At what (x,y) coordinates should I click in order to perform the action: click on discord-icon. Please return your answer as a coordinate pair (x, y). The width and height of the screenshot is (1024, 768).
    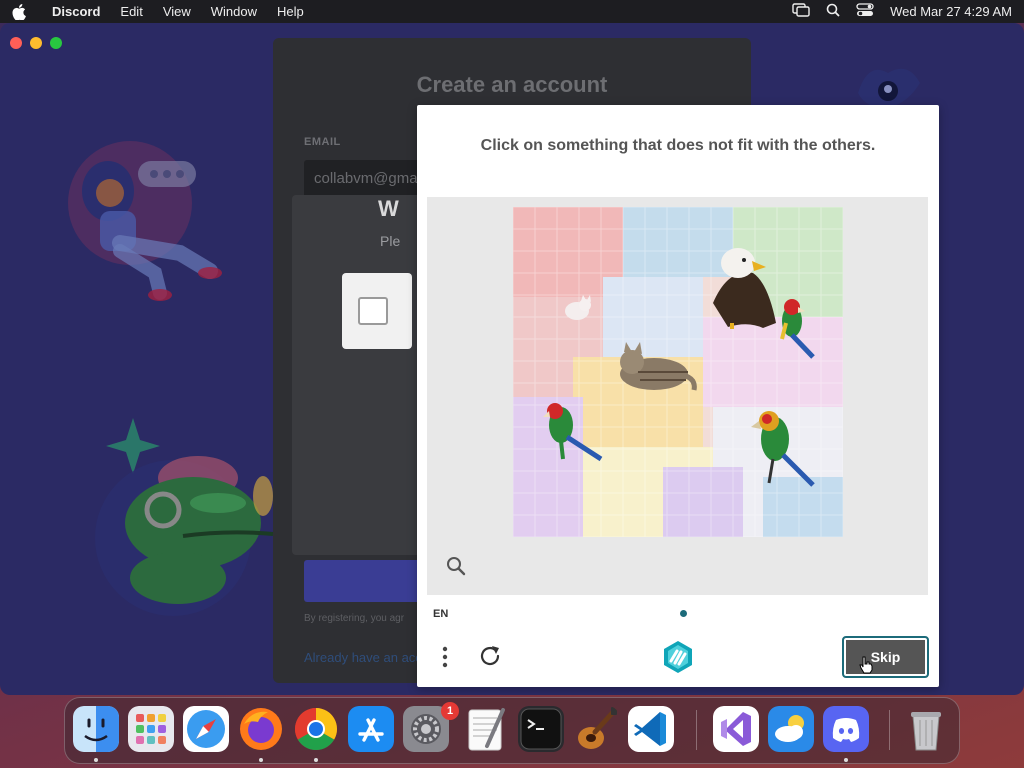
    Looking at the image, I should click on (846, 729).